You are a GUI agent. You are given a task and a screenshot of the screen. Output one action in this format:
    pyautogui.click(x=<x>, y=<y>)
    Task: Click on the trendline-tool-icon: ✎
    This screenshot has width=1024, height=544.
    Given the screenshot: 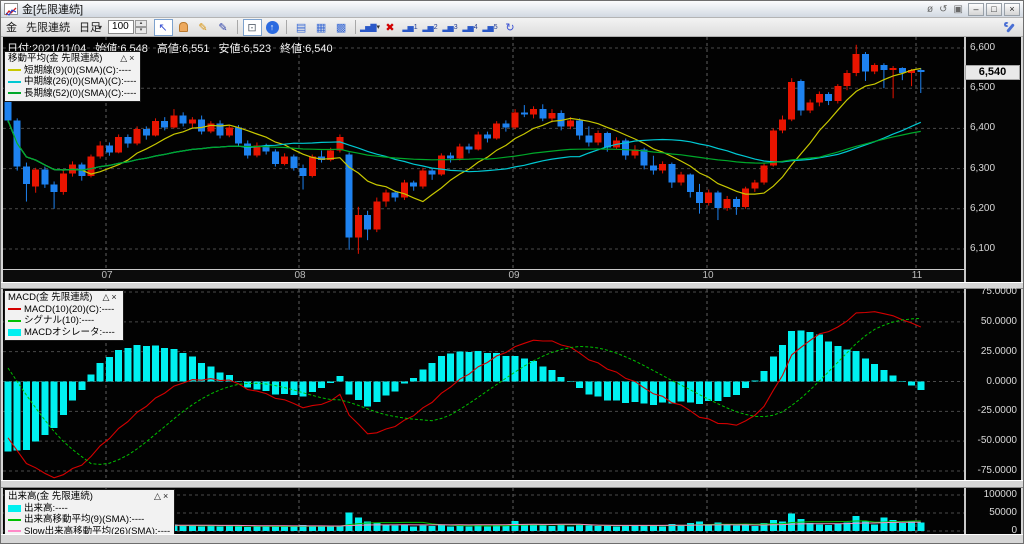 What is the action you would take?
    pyautogui.click(x=203, y=27)
    